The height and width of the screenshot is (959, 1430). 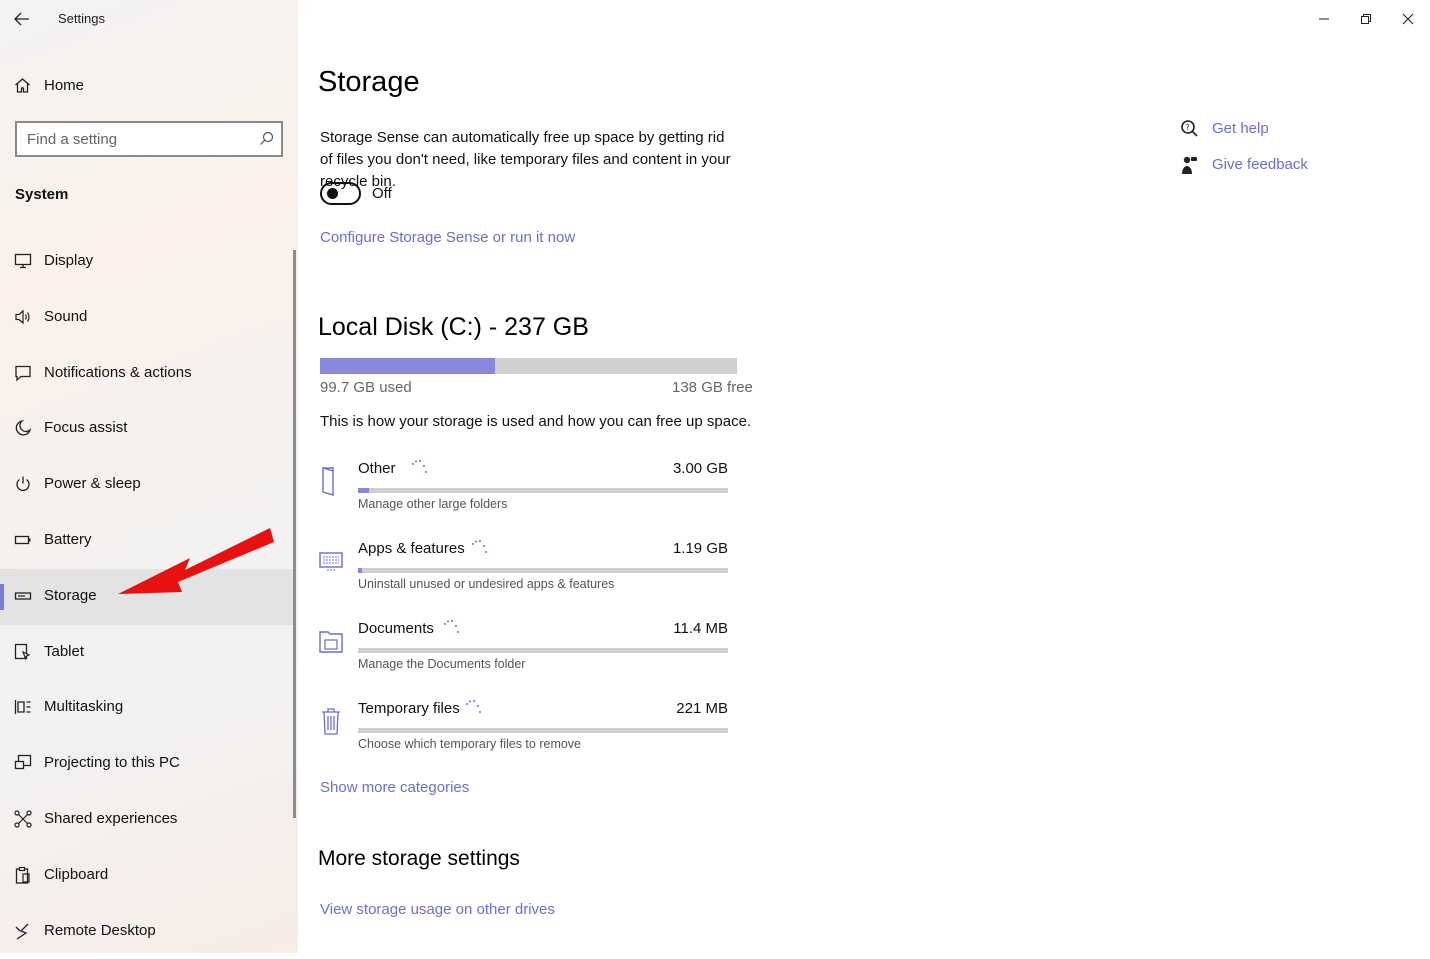 I want to click on sidebar-item-label: Sound, so click(x=66, y=316).